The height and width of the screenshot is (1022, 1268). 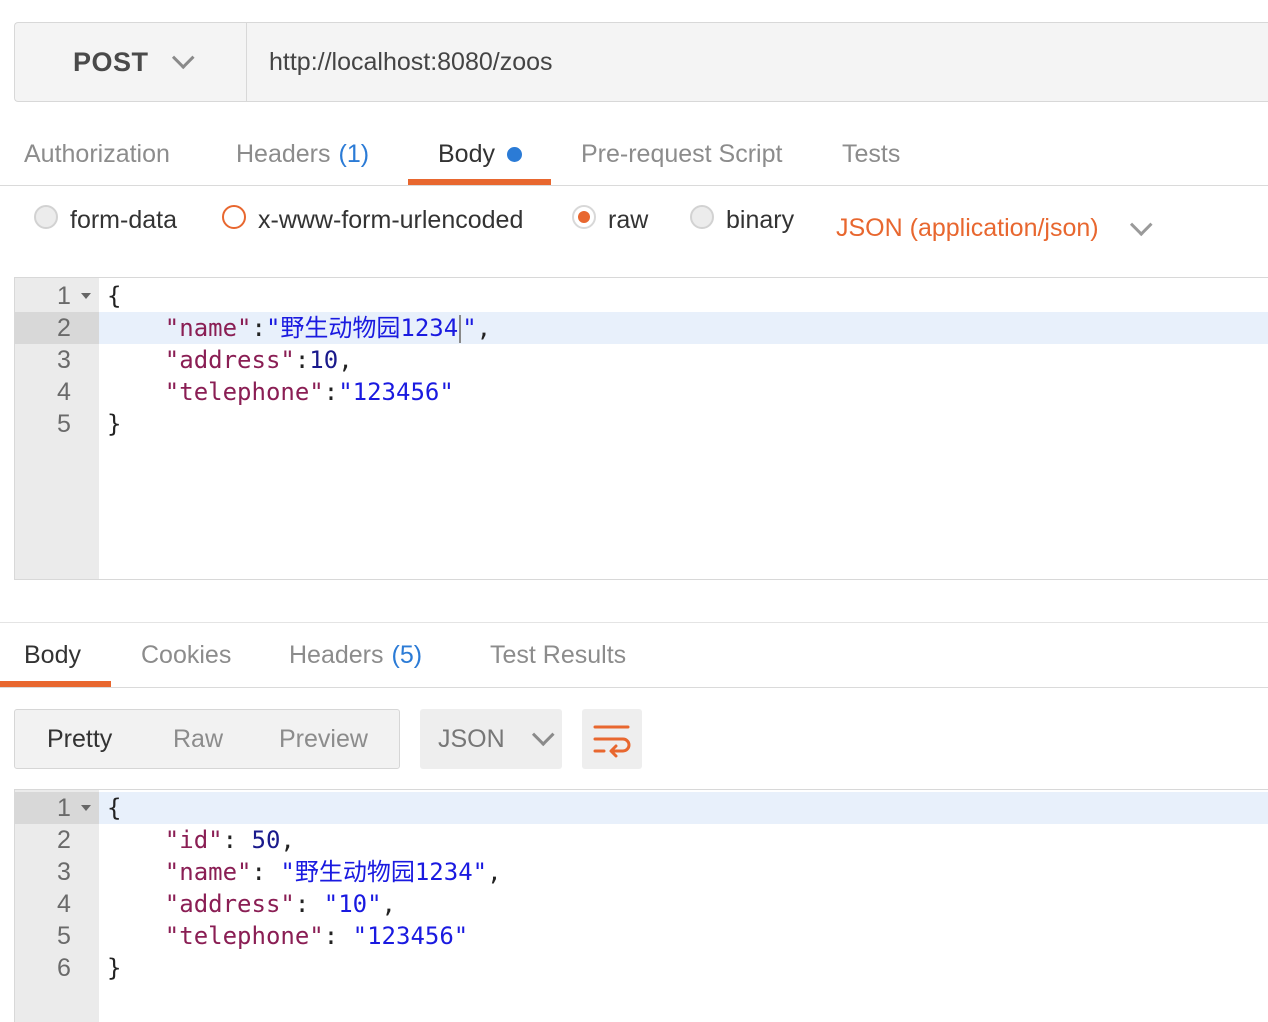 What do you see at coordinates (266, 840) in the screenshot?
I see `json-number: 50` at bounding box center [266, 840].